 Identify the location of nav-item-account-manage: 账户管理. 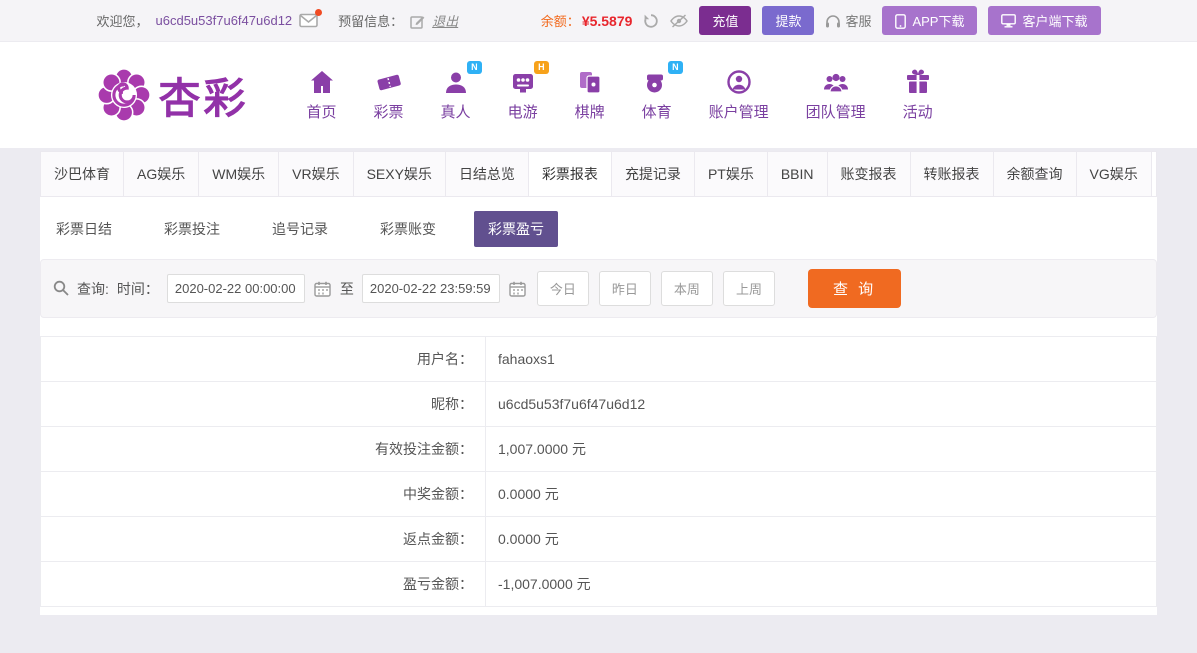
(739, 95).